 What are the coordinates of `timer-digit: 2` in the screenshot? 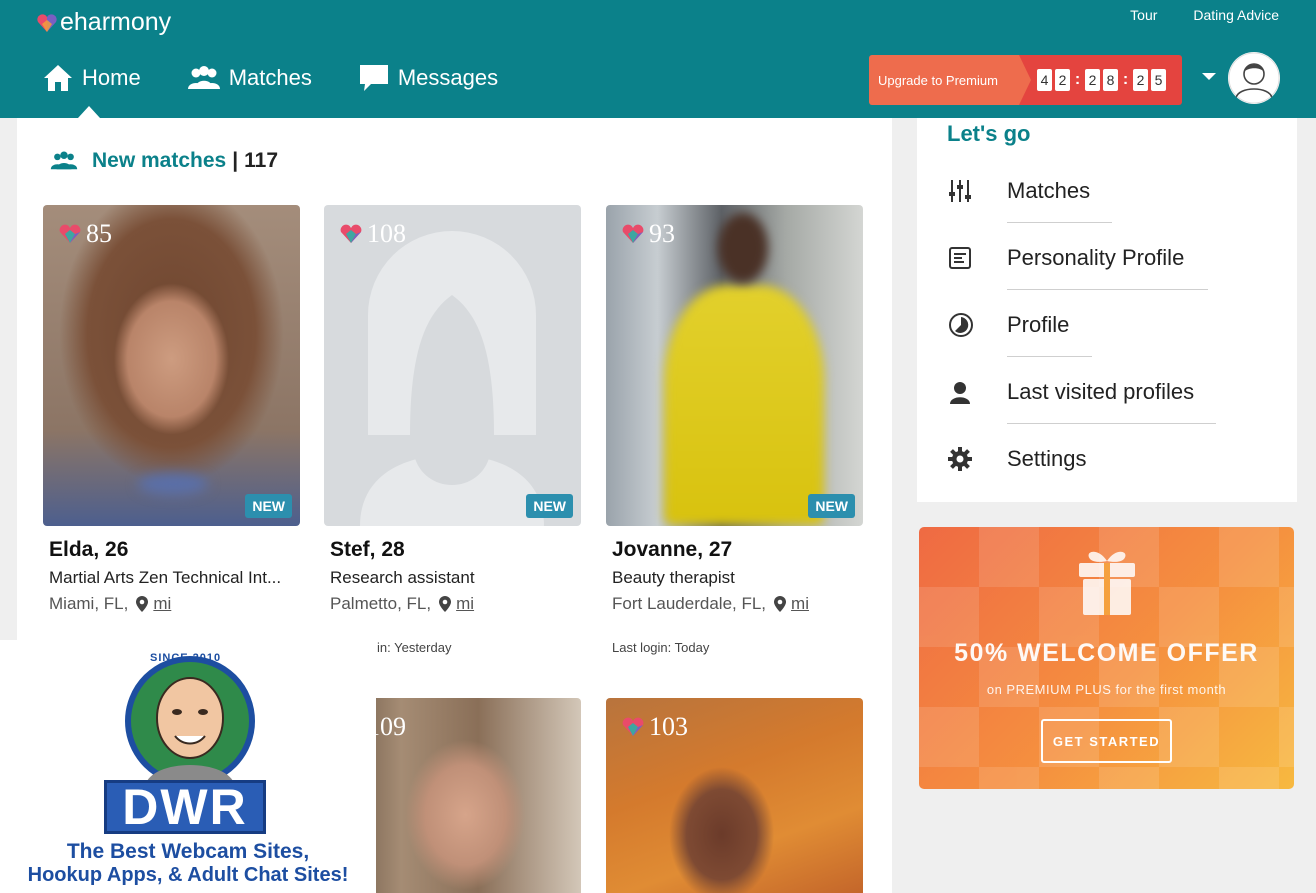 It's located at (1062, 80).